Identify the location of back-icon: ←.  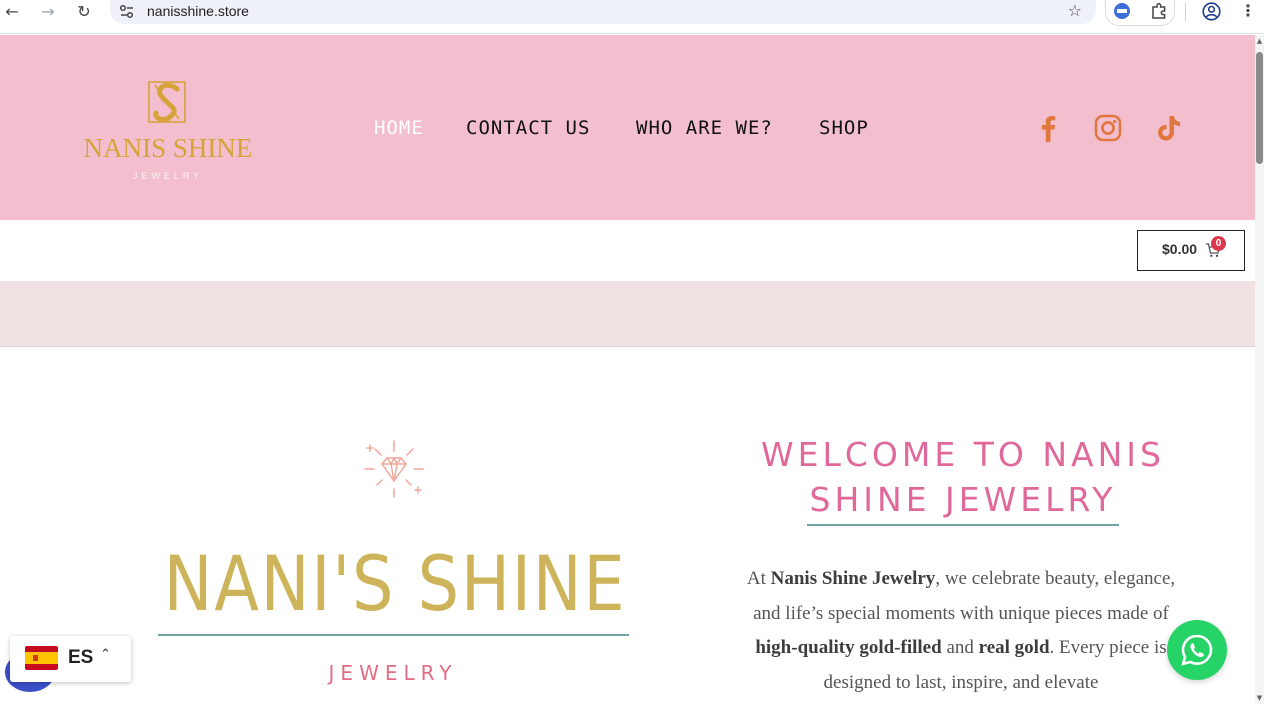
(12, 12).